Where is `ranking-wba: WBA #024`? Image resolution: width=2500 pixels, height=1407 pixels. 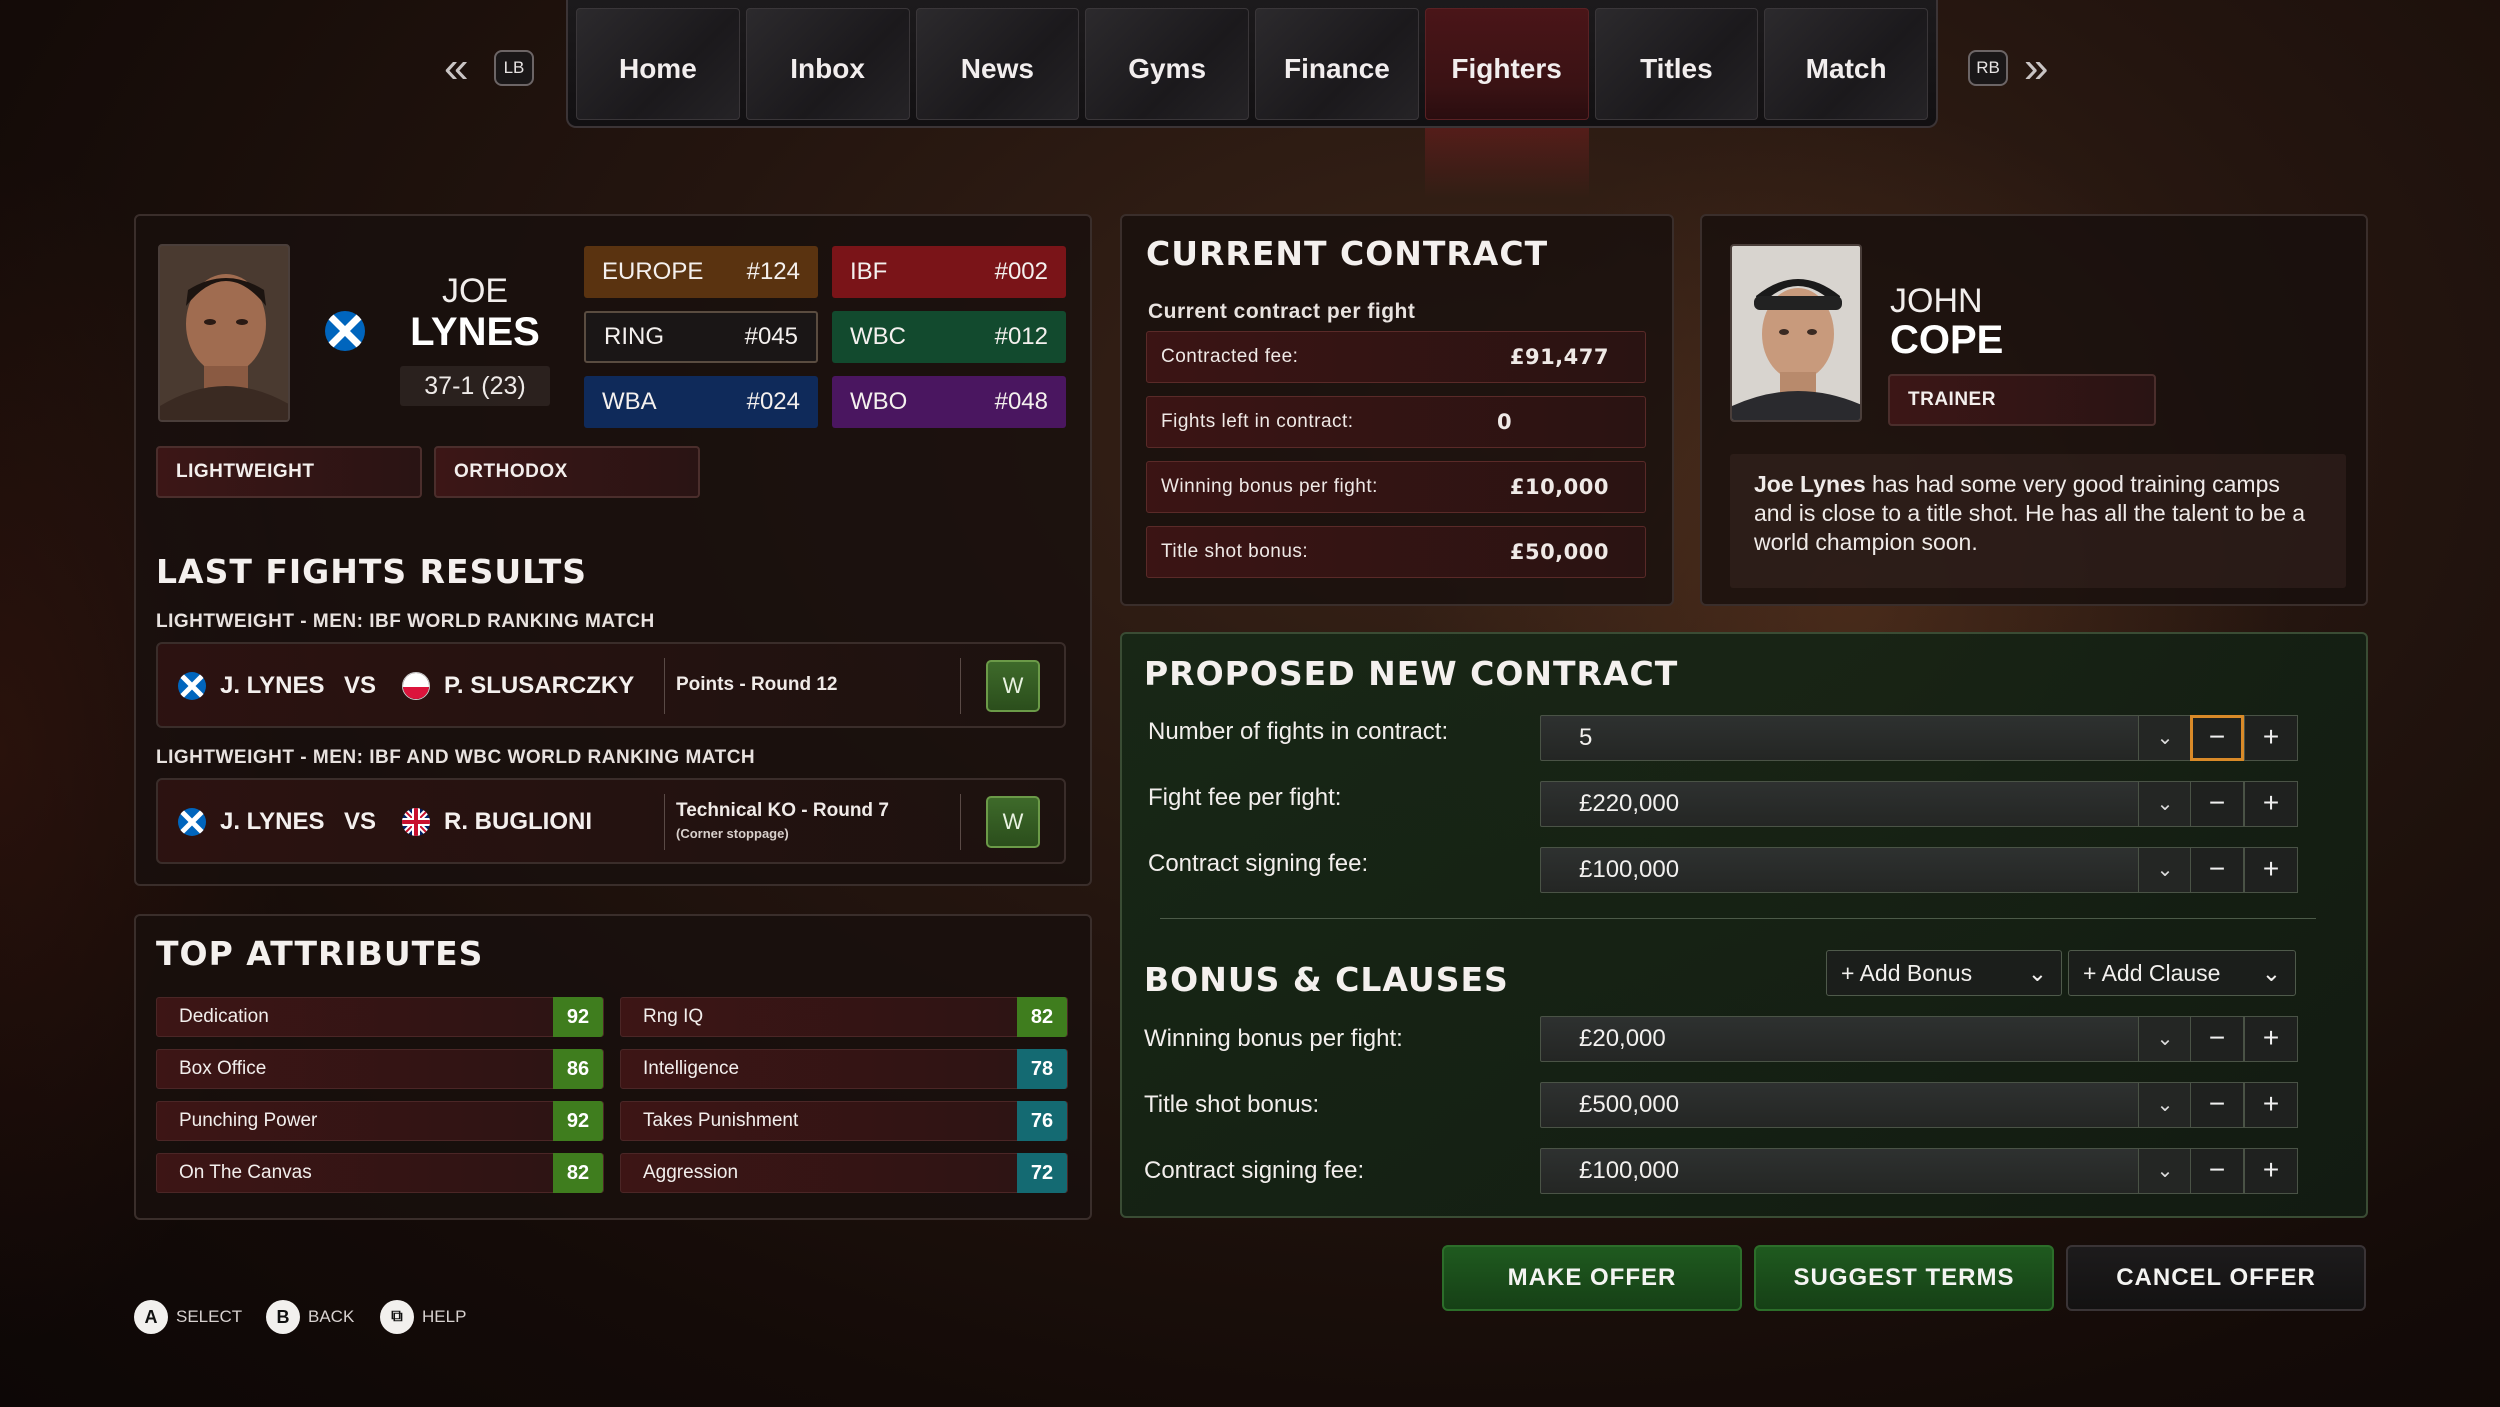 ranking-wba: WBA #024 is located at coordinates (701, 402).